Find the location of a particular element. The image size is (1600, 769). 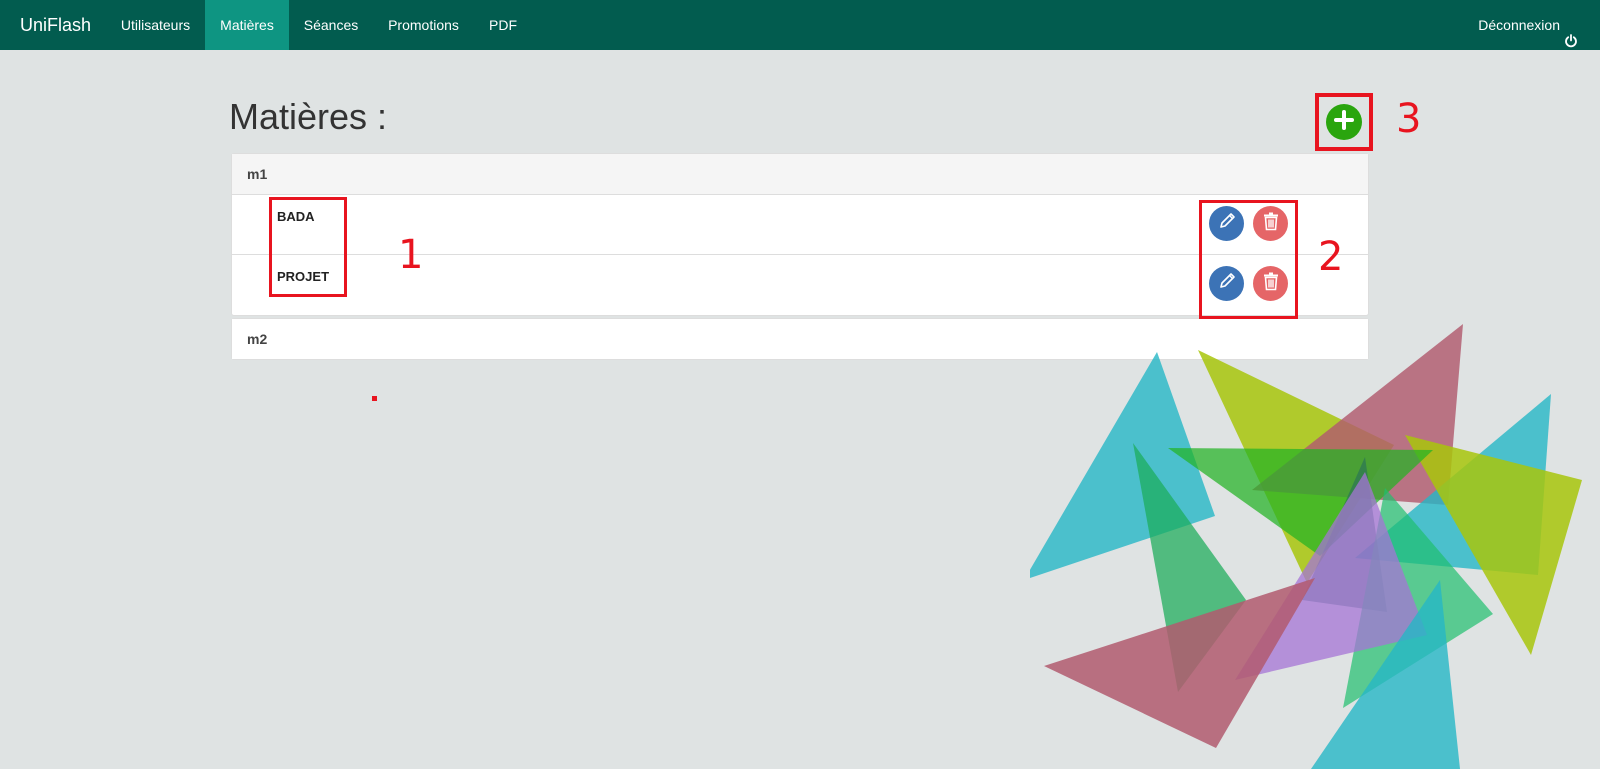

brand-logo: UniFlash is located at coordinates (55, 25).